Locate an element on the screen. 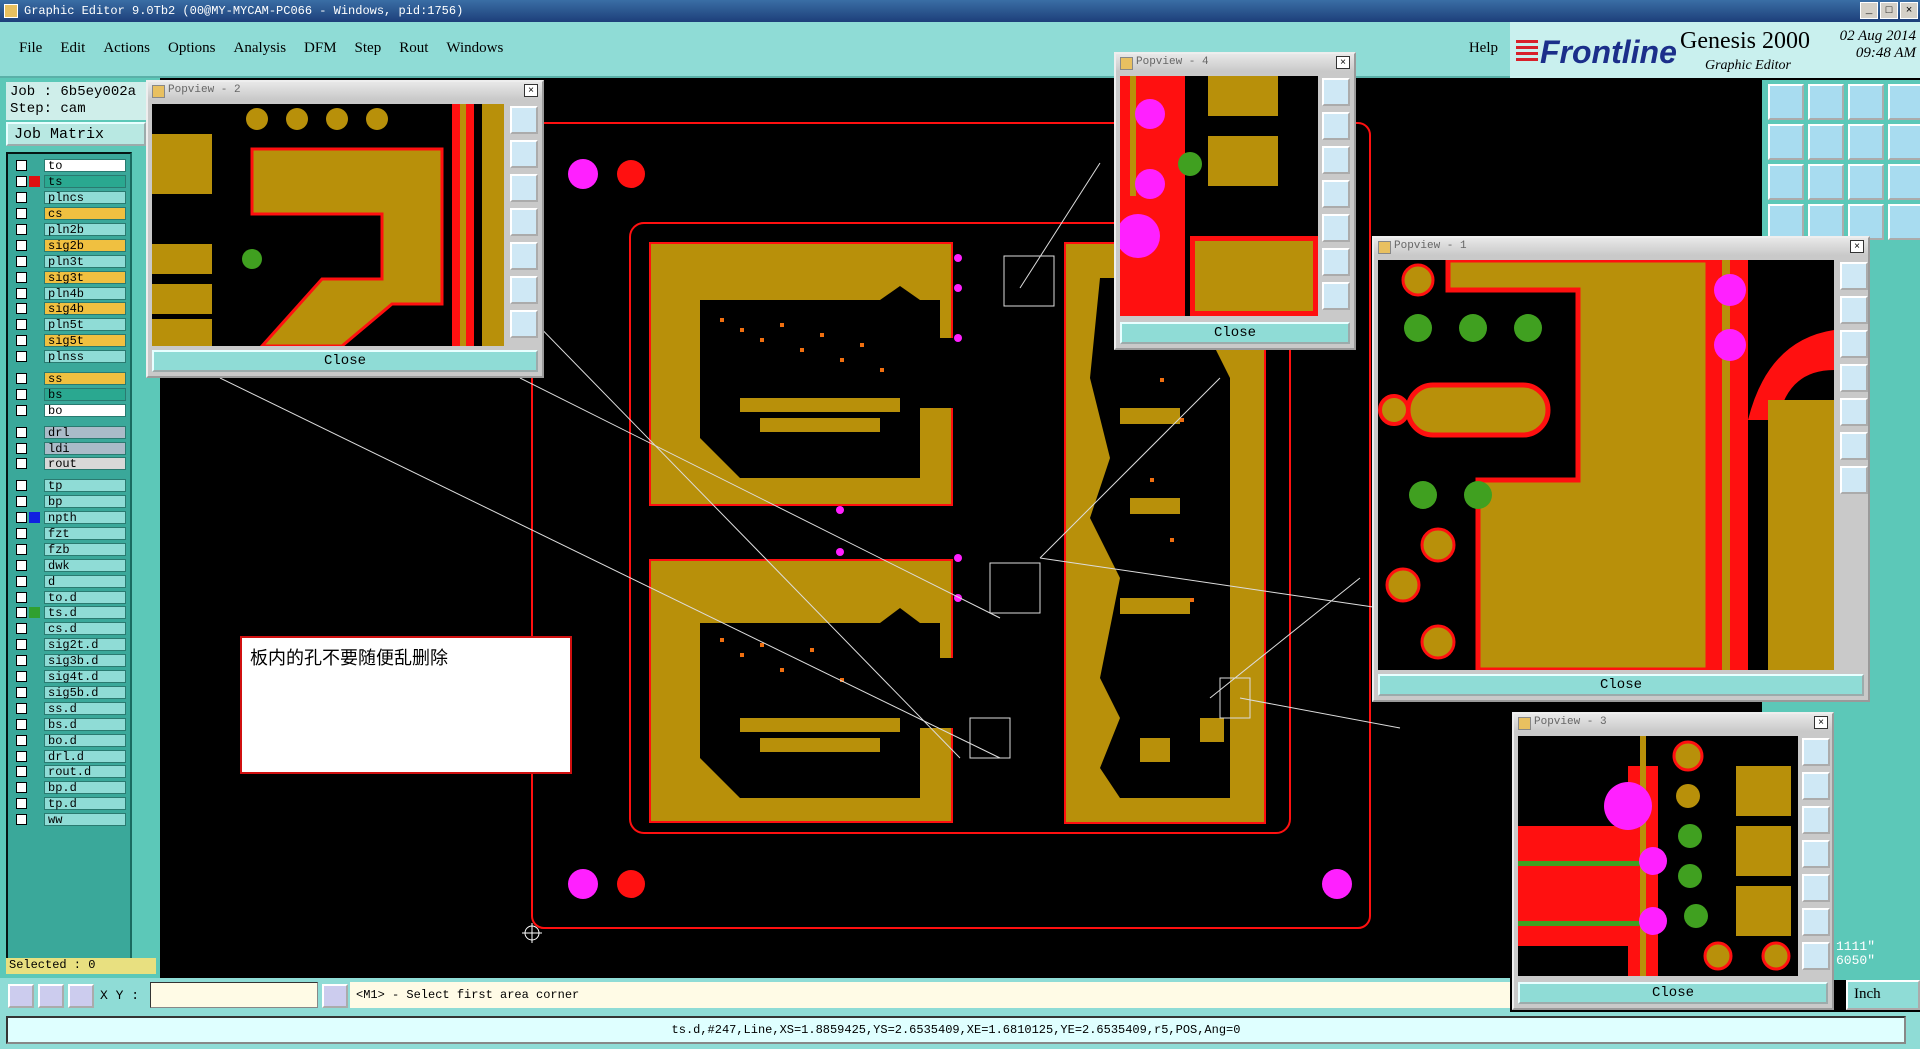 The width and height of the screenshot is (1920, 1049). layer-row-fzb: fzb is located at coordinates (69, 549).